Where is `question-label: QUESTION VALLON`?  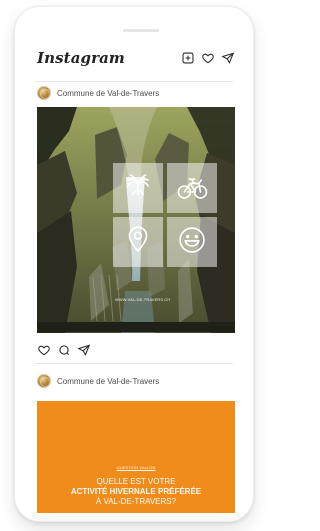 question-label: QUESTION VALLON is located at coordinates (136, 467).